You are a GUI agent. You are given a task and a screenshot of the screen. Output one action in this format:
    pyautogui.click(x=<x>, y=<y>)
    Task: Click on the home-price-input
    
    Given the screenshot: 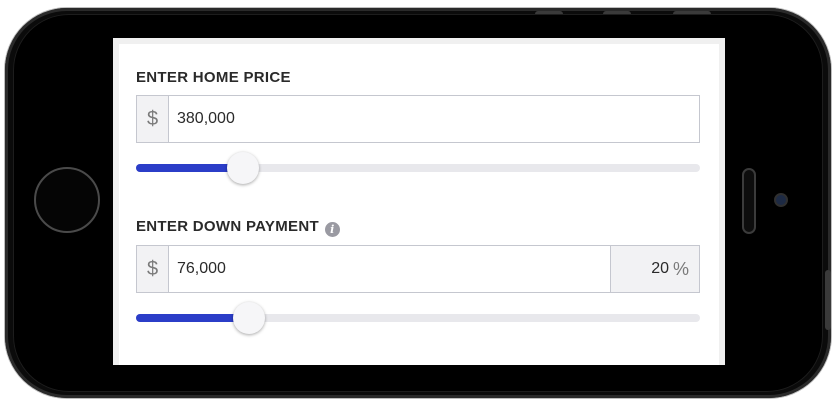 What is the action you would take?
    pyautogui.click(x=377, y=119)
    